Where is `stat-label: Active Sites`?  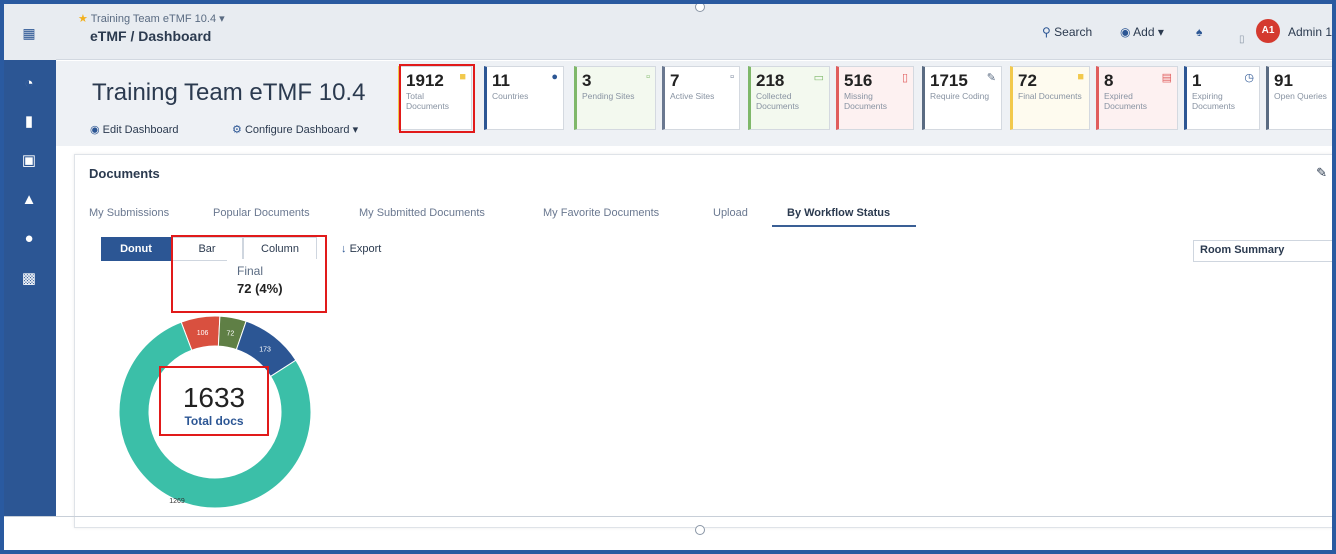
stat-label: Active Sites is located at coordinates (692, 96).